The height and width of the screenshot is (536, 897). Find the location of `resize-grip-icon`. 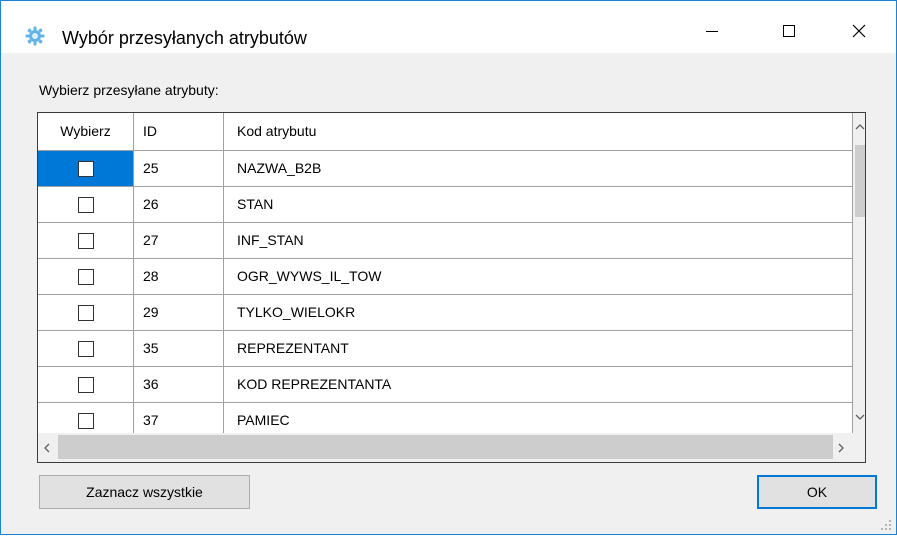

resize-grip-icon is located at coordinates (886, 524).